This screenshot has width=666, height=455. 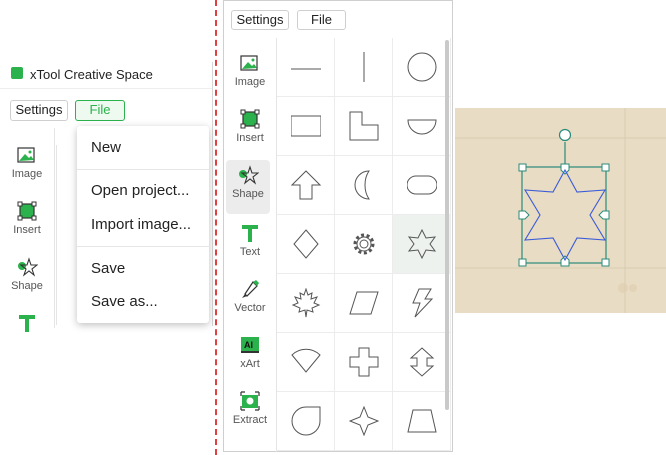 I want to click on circle-icon, so click(x=422, y=67).